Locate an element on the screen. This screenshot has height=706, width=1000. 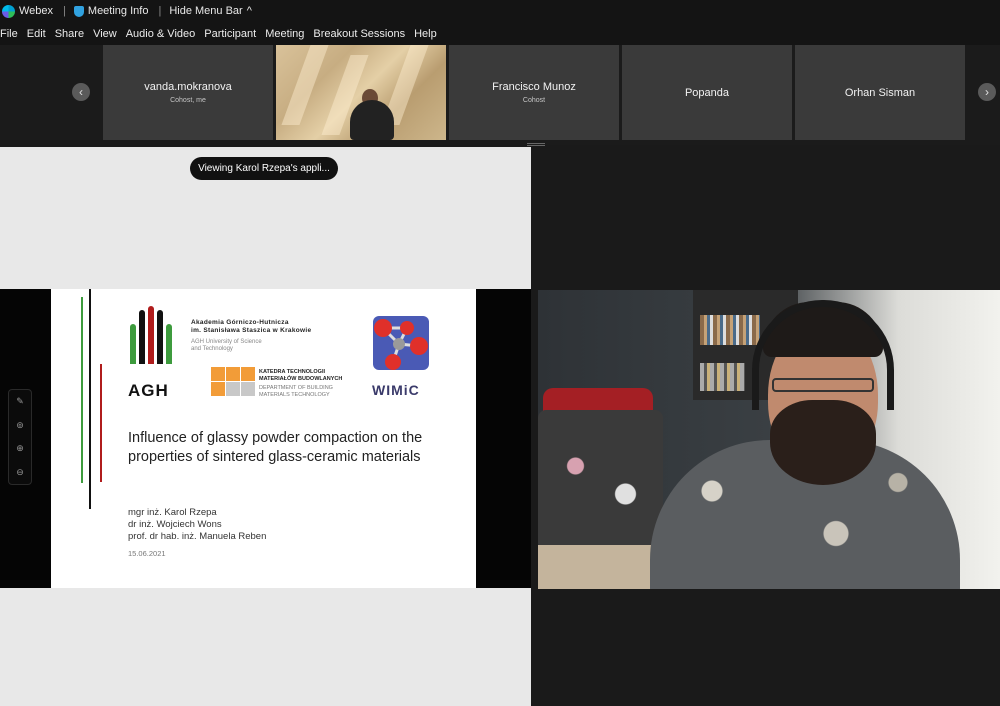
app-name: Webex is located at coordinates (36, 11).